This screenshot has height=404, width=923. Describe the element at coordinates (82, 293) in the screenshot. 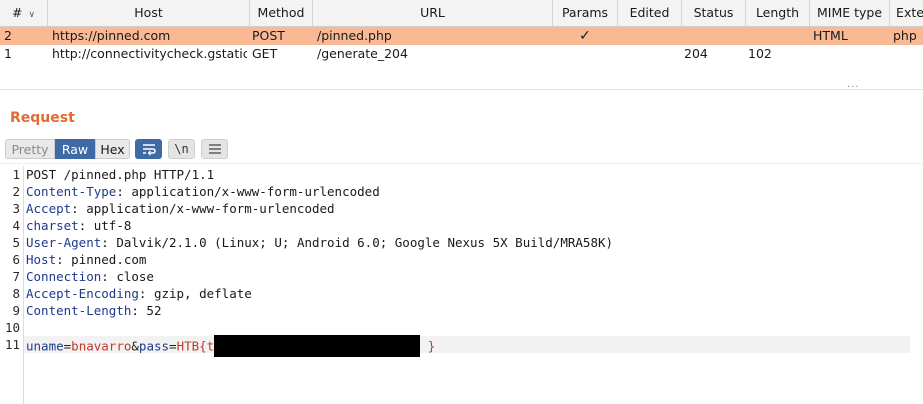

I see `header-name: Accept-Encoding` at that location.